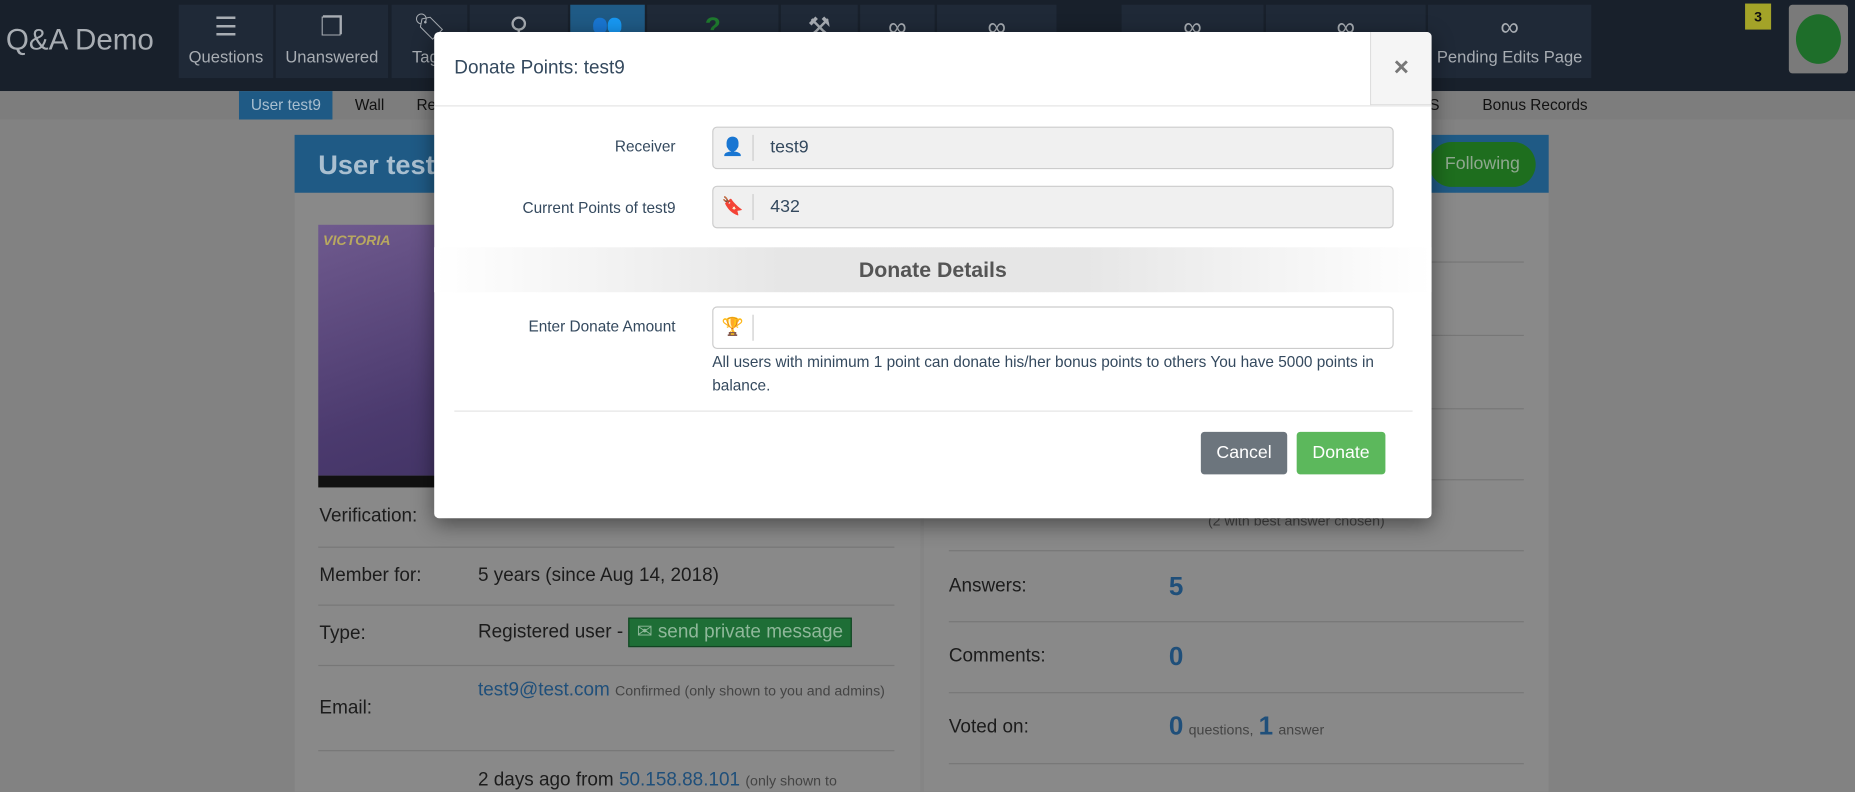 Image resolution: width=1855 pixels, height=792 pixels. What do you see at coordinates (369, 105) in the screenshot?
I see `subnav-wall: Wall` at bounding box center [369, 105].